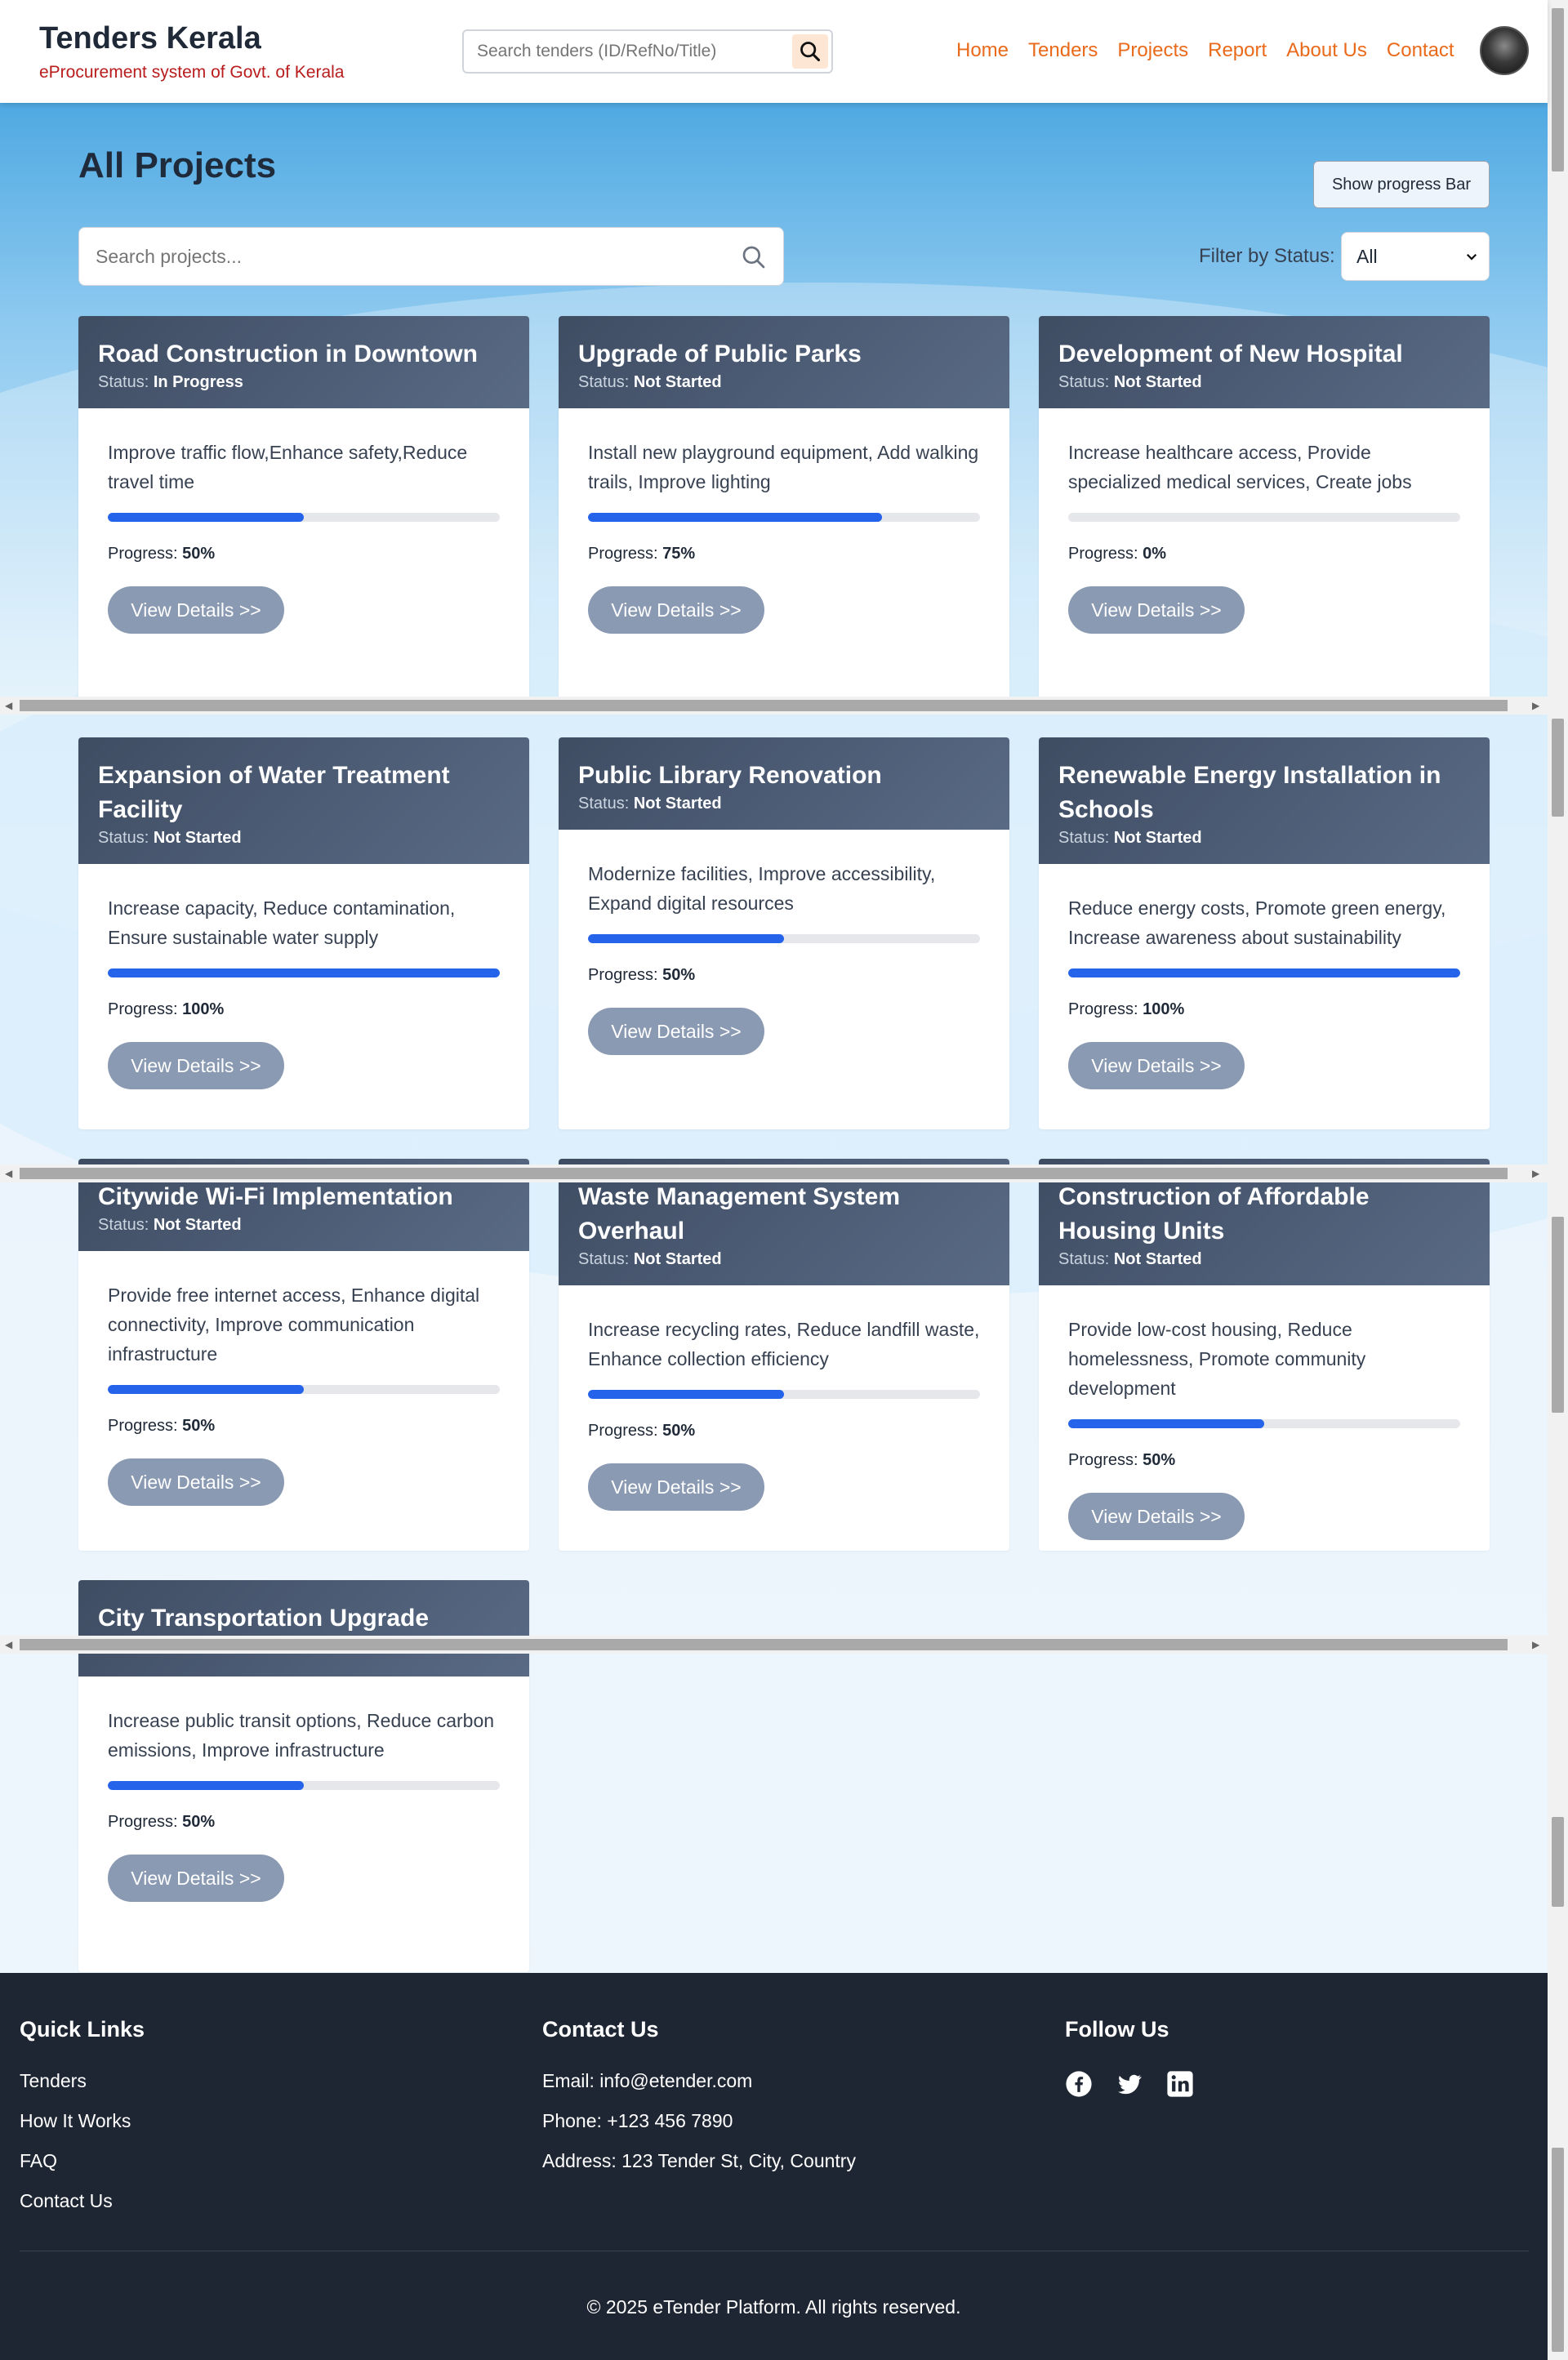 This screenshot has height=2360, width=1568. What do you see at coordinates (739, 1214) in the screenshot?
I see `project-title: Waste Management System Overhaul` at bounding box center [739, 1214].